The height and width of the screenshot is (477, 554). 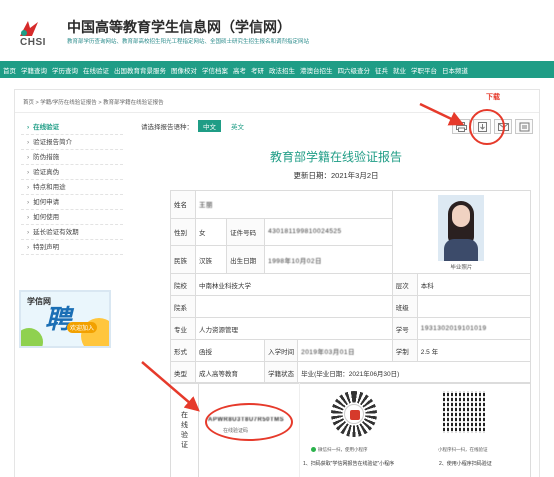 What do you see at coordinates (455, 70) in the screenshot?
I see `nav-item: 日本频道` at bounding box center [455, 70].